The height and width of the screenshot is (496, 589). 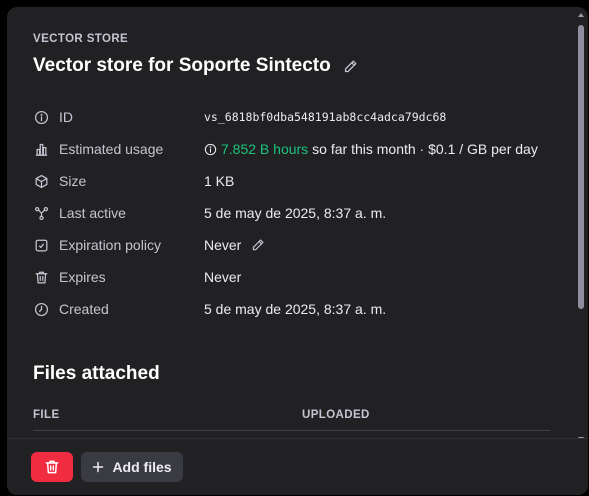 What do you see at coordinates (133, 181) in the screenshot?
I see `detail-row-size: Size 1 KB` at bounding box center [133, 181].